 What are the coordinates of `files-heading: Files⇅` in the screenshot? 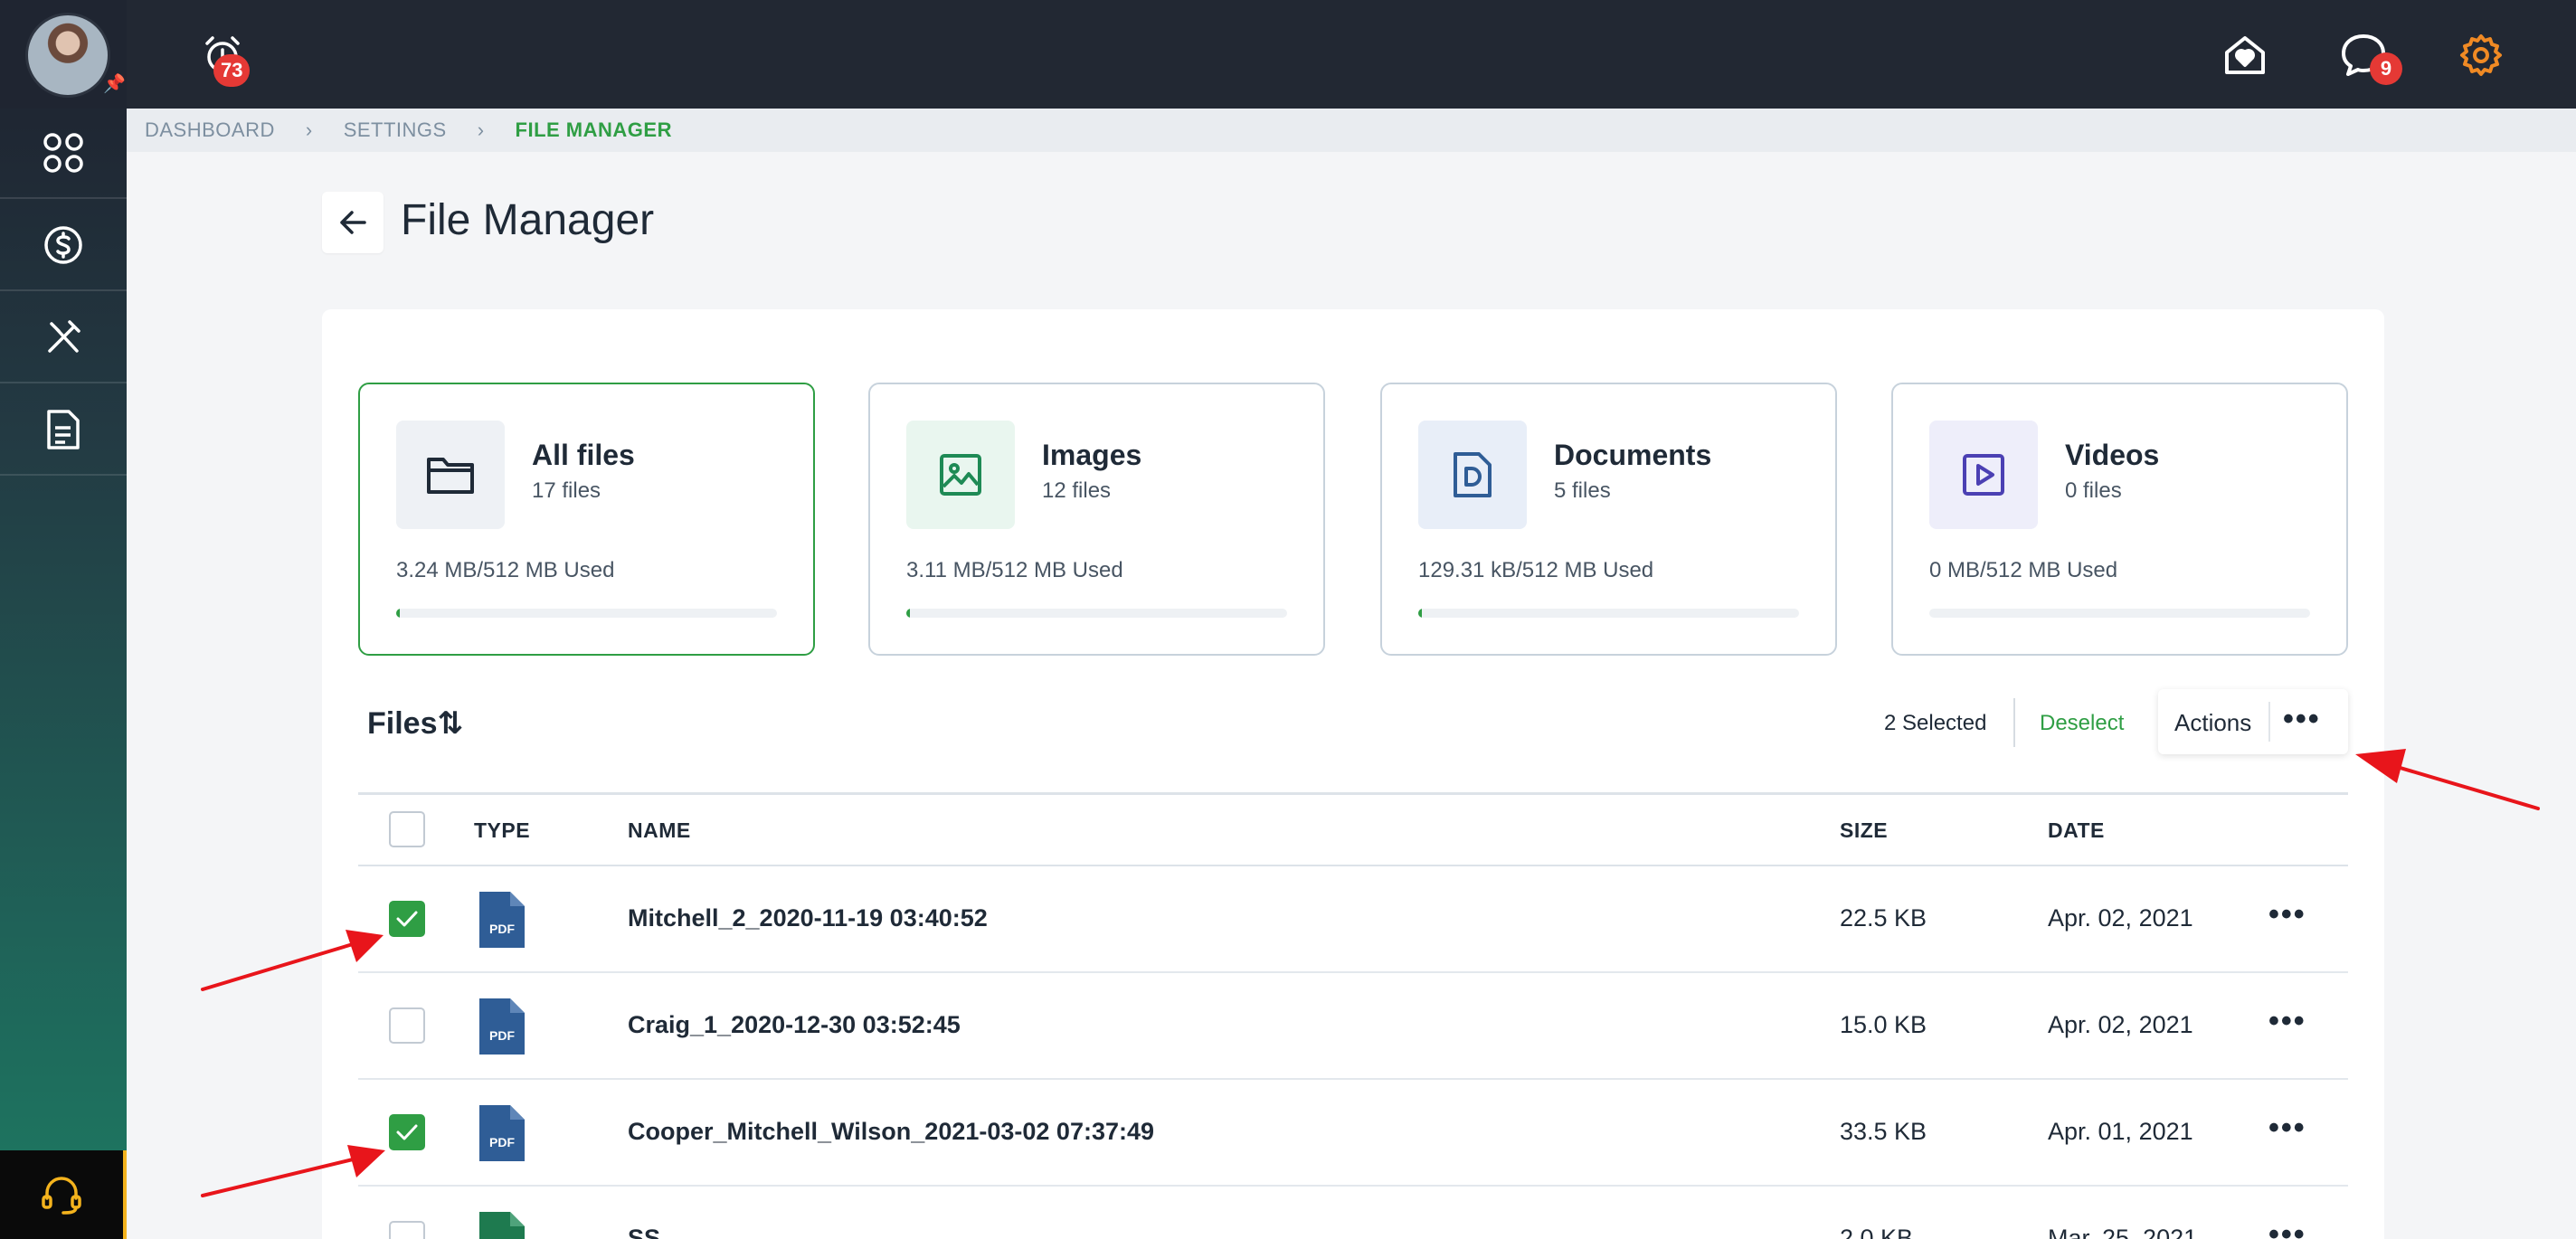 It's located at (415, 723).